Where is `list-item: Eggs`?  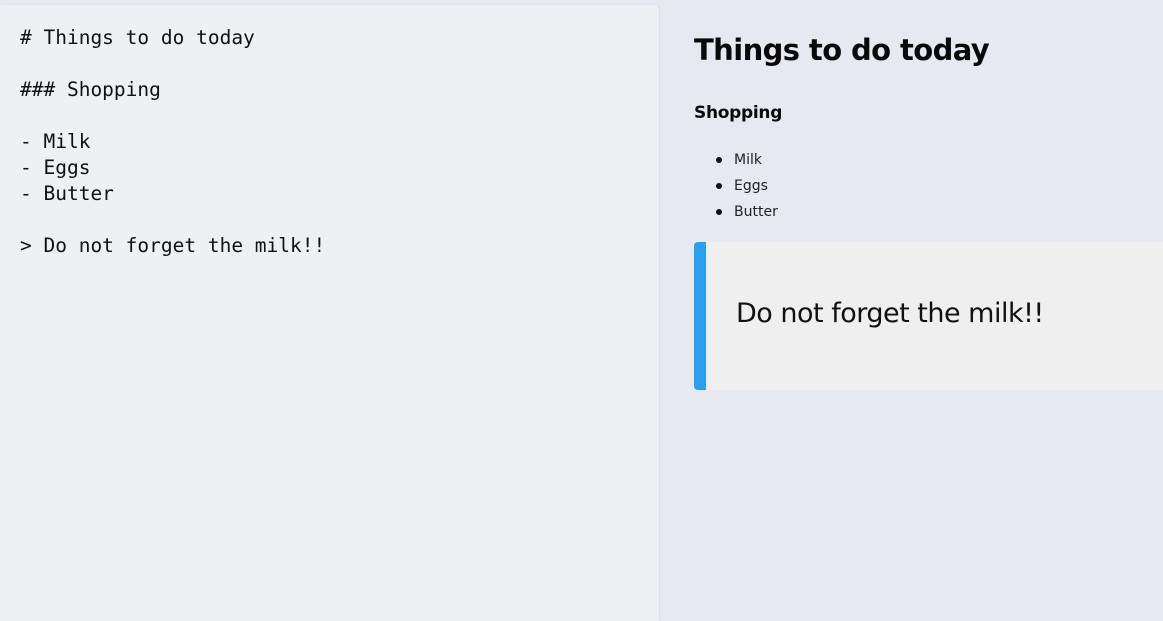 list-item: Eggs is located at coordinates (747, 186).